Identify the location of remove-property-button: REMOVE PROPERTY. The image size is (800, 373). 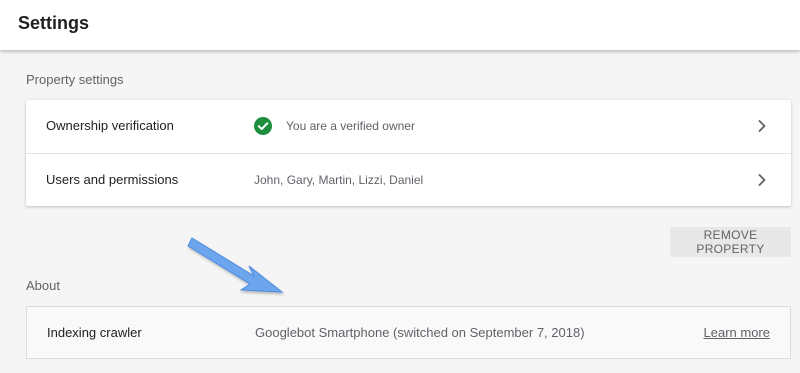
(730, 242).